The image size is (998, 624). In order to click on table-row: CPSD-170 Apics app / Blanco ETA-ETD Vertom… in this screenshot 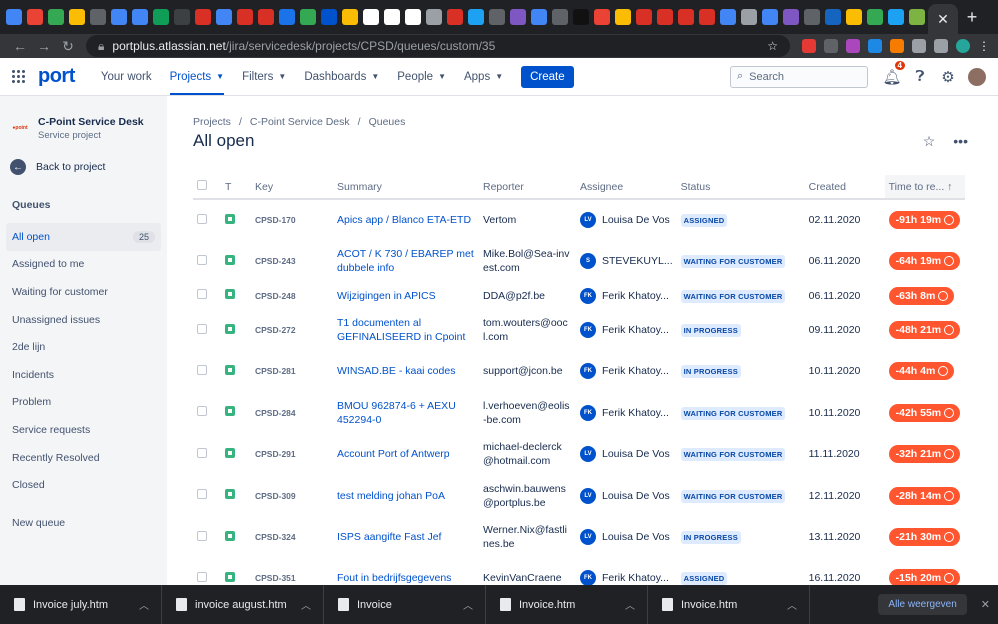, I will do `click(579, 219)`.